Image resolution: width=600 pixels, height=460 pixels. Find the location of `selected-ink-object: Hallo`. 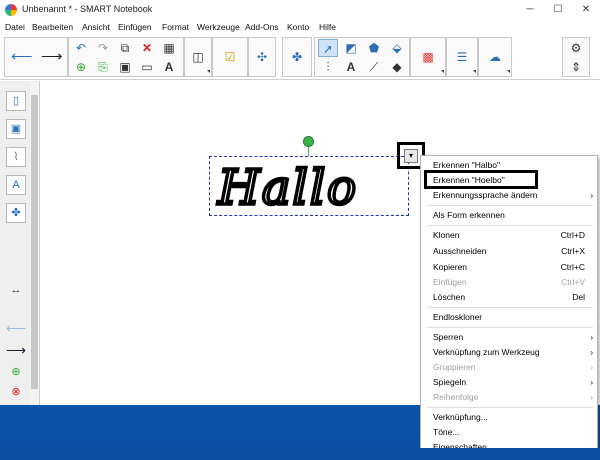

selected-ink-object: Hallo is located at coordinates (309, 187).